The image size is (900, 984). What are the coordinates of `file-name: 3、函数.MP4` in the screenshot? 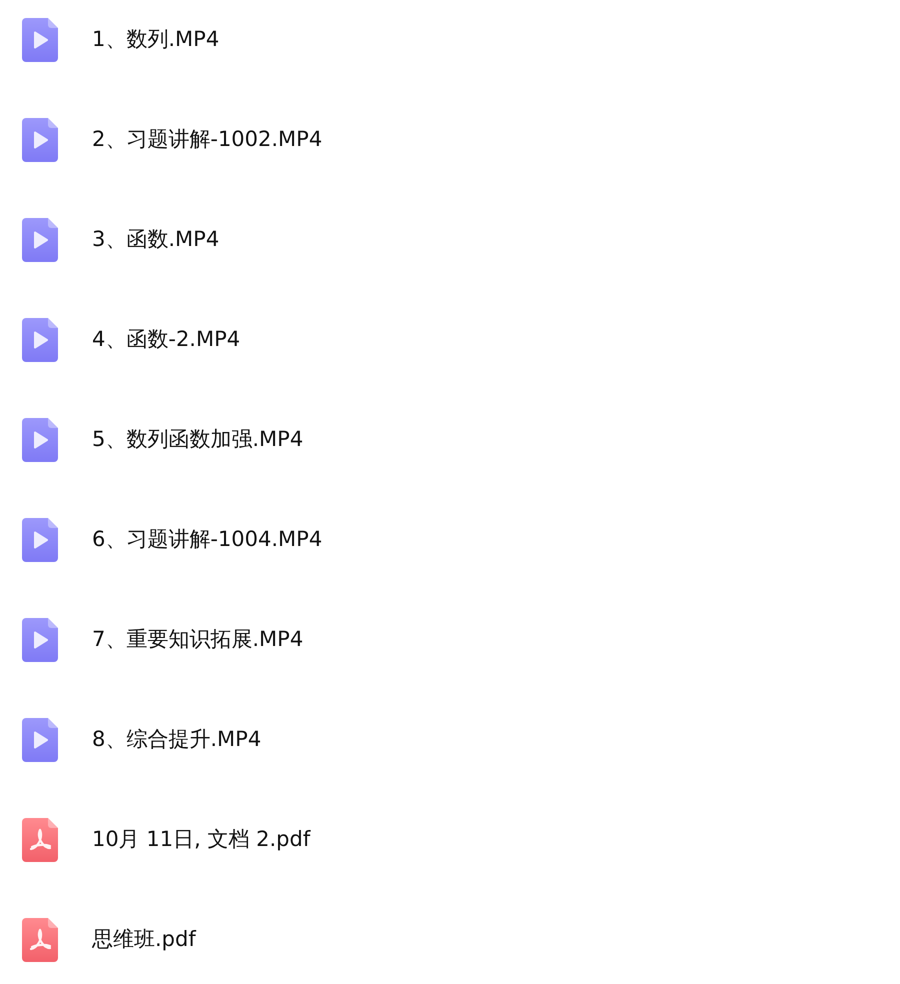 It's located at (156, 240).